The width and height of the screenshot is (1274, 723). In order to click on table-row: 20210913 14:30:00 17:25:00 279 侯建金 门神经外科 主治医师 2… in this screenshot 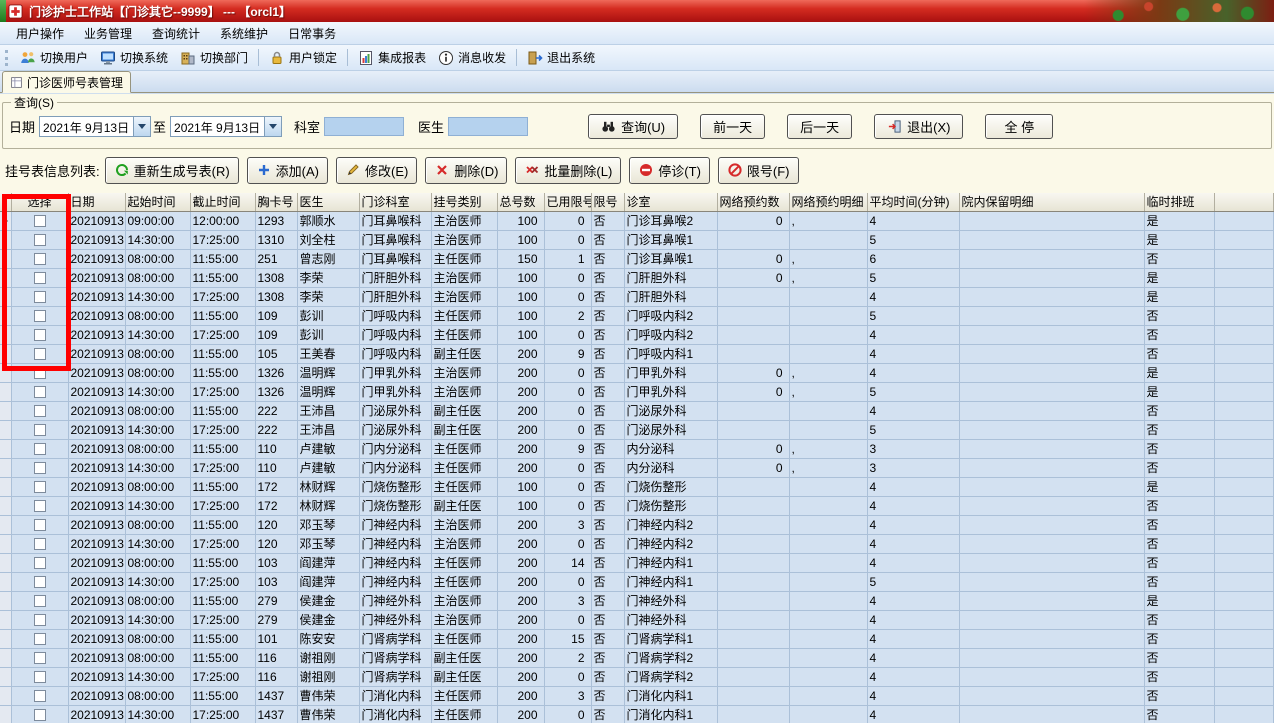, I will do `click(637, 620)`.